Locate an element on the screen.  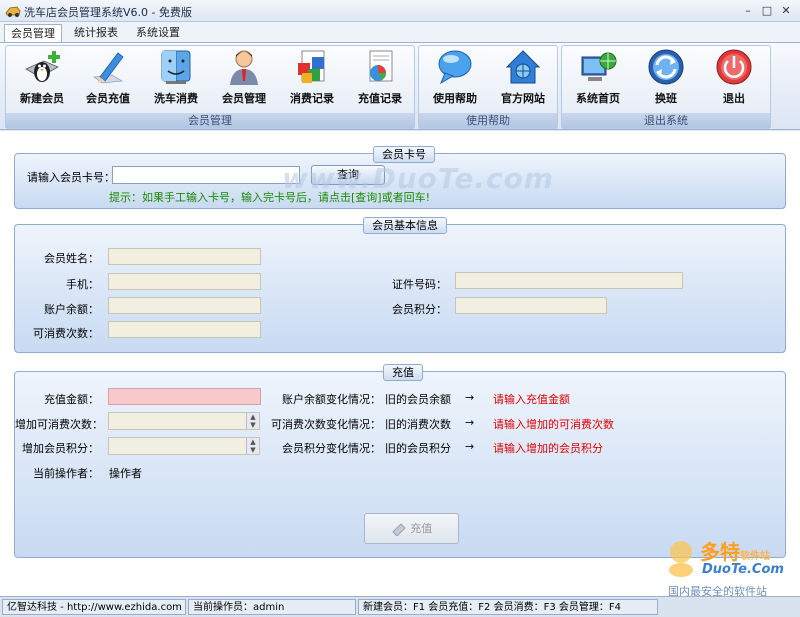
card-number-label: 请输入会员卡号： is located at coordinates (71, 177).